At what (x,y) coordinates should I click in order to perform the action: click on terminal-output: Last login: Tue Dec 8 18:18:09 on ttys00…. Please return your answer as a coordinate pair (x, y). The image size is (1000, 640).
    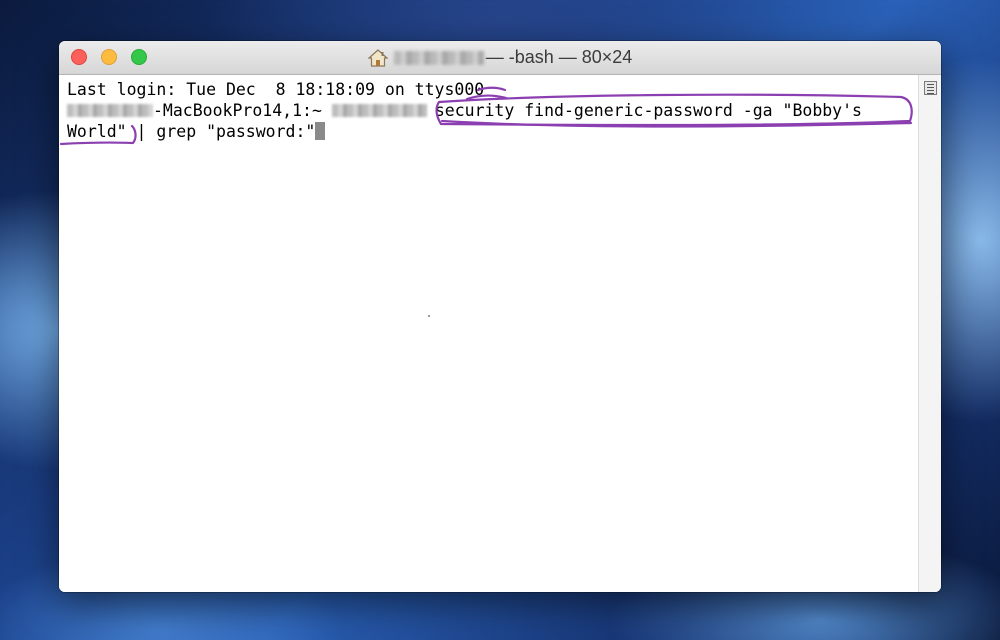
    Looking at the image, I should click on (464, 110).